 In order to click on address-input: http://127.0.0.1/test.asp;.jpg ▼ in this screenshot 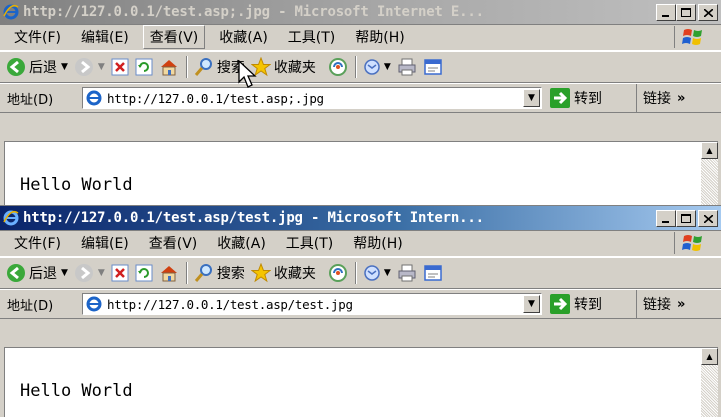, I will do `click(312, 98)`.